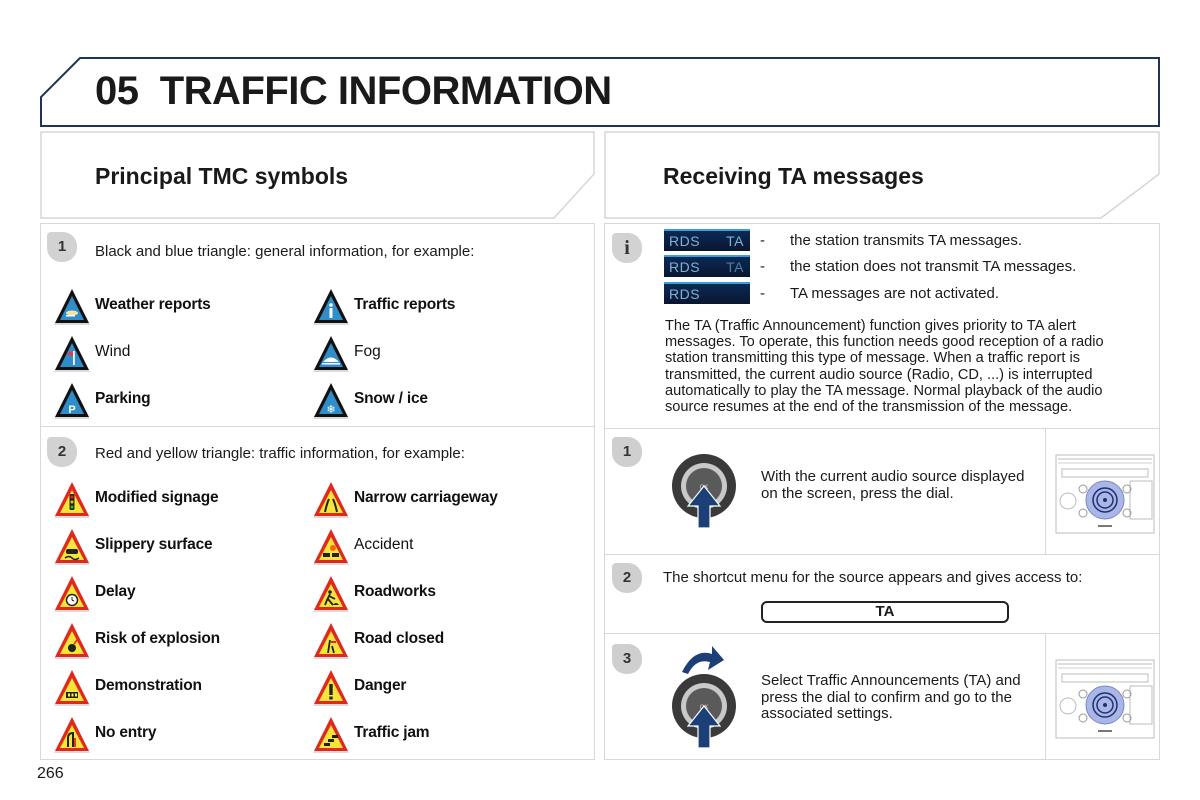  I want to click on tmc-symbol-item: Demonstration, so click(178, 687).